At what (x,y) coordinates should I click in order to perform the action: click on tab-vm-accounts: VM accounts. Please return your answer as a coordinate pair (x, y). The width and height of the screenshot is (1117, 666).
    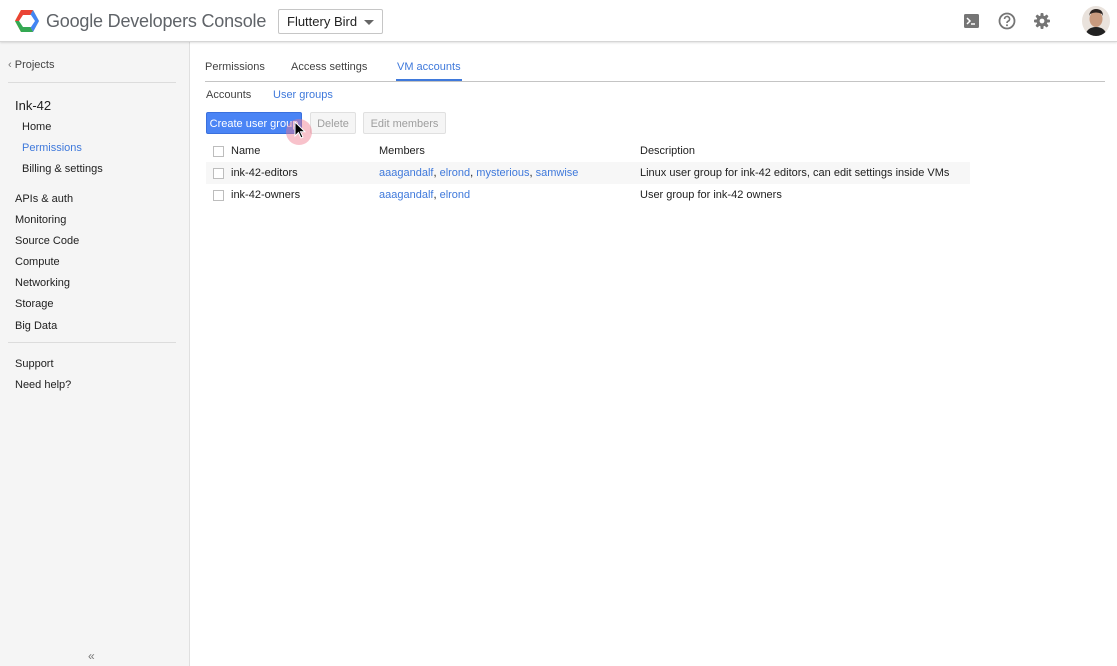
    Looking at the image, I should click on (429, 67).